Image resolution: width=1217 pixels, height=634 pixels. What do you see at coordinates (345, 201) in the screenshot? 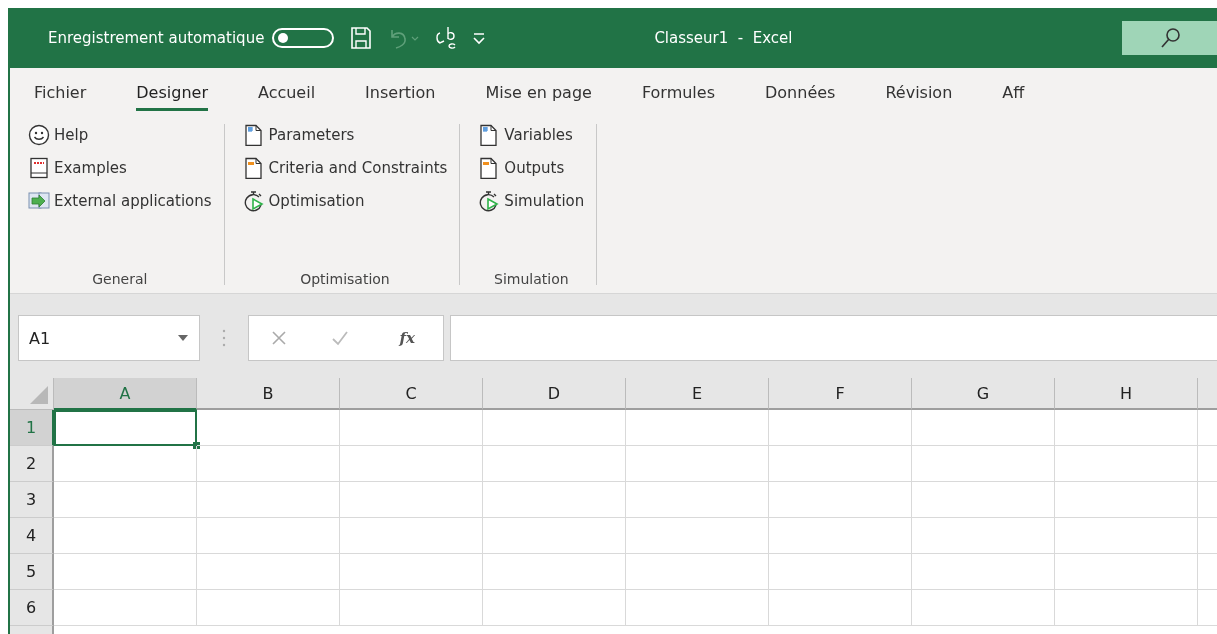
I see `ribbon-button: Optimisation` at bounding box center [345, 201].